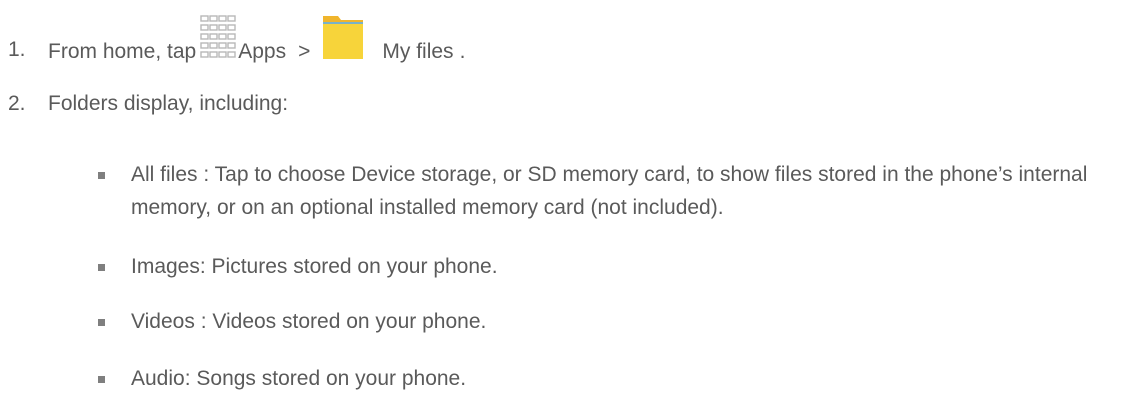 The image size is (1136, 410). What do you see at coordinates (631, 266) in the screenshot?
I see `list-item-text: Images: Pictures stored on your phone.` at bounding box center [631, 266].